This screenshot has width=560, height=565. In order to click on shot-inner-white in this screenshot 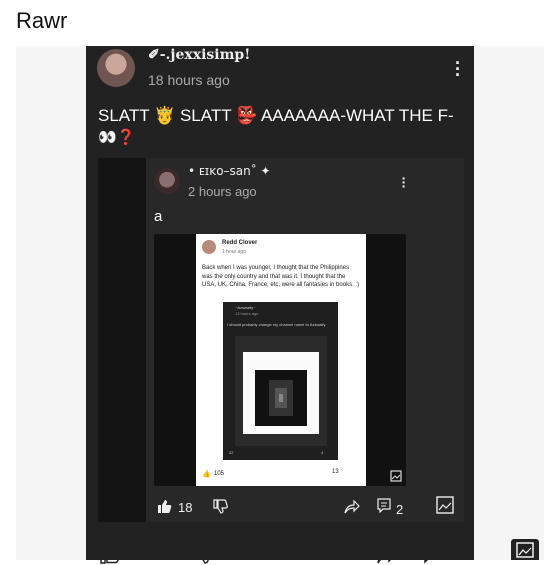, I will do `click(281, 393)`.